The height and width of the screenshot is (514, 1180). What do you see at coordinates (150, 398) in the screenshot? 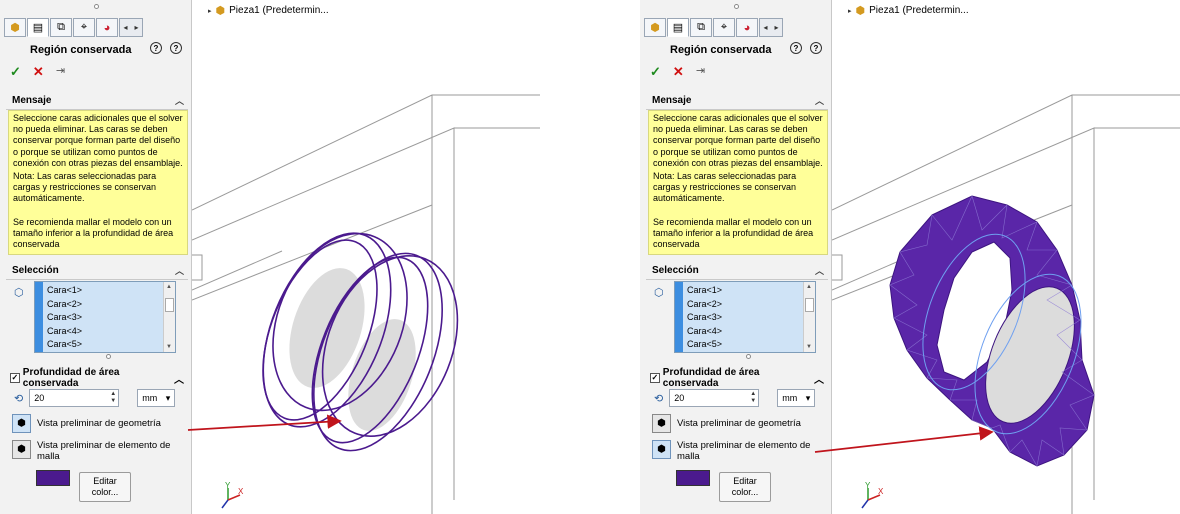
I see `unit-value: mm` at bounding box center [150, 398].